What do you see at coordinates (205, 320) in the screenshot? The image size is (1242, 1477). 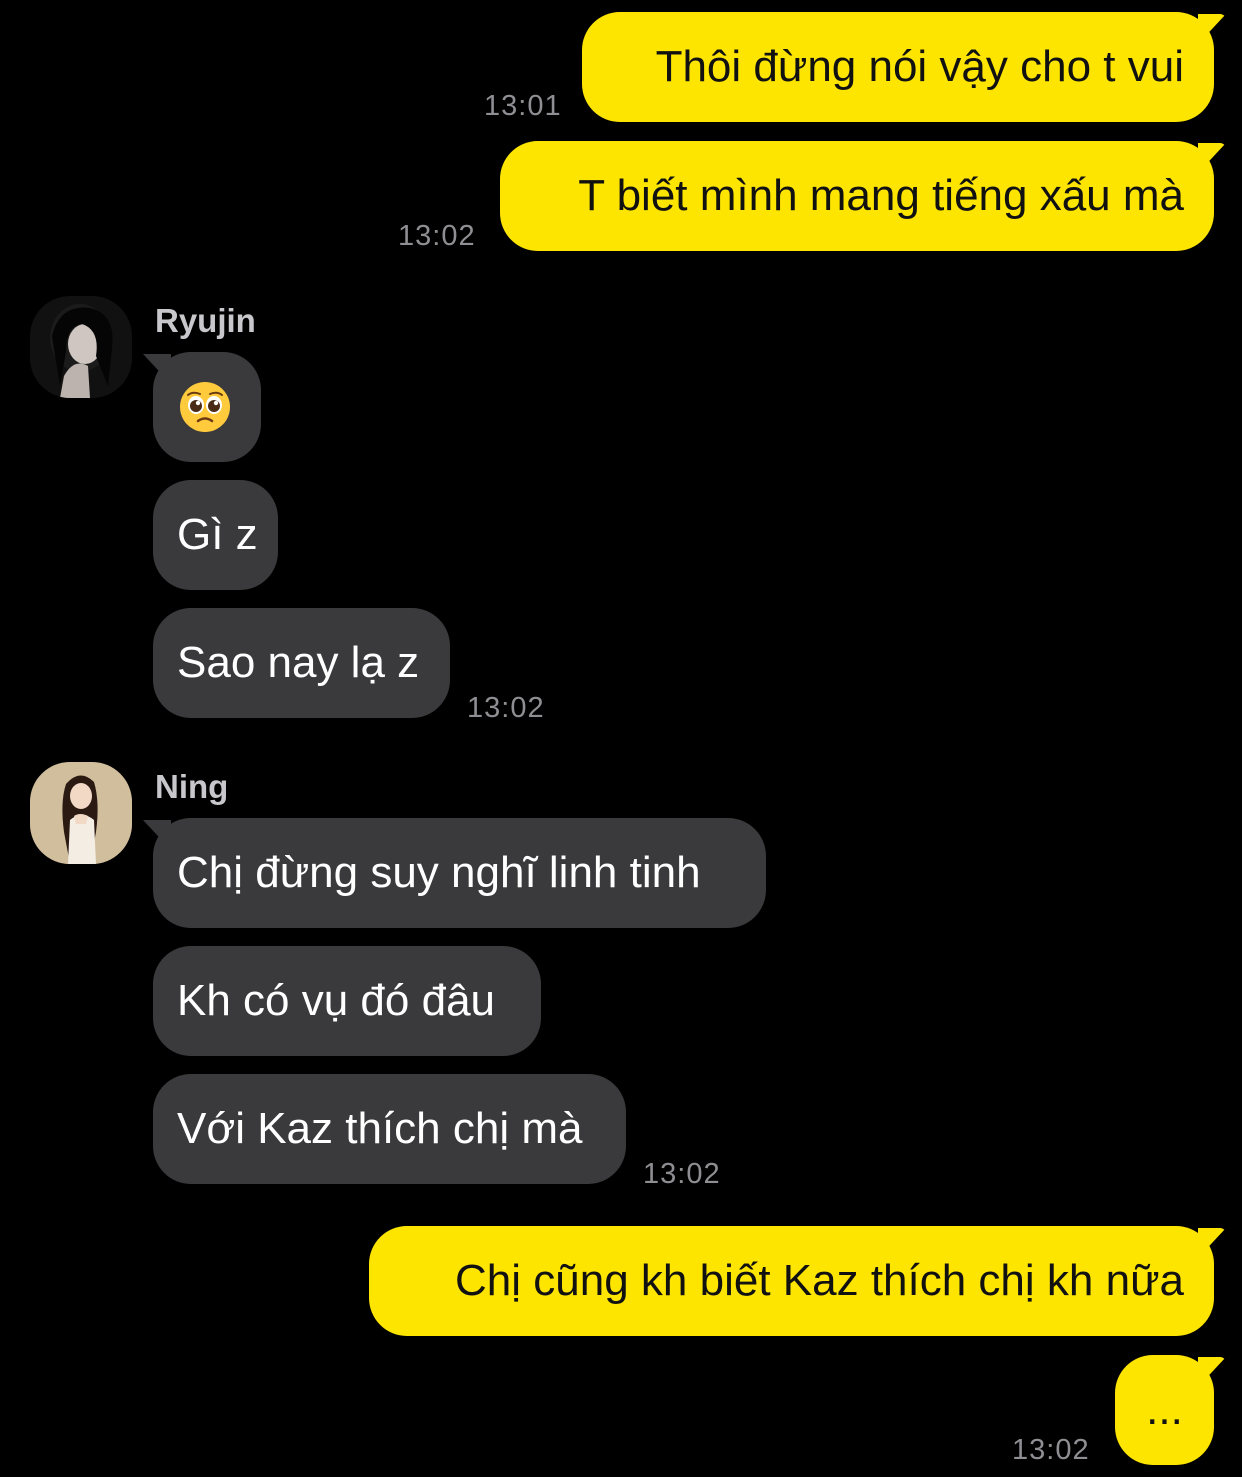 I see `sender-name: Ryujin` at bounding box center [205, 320].